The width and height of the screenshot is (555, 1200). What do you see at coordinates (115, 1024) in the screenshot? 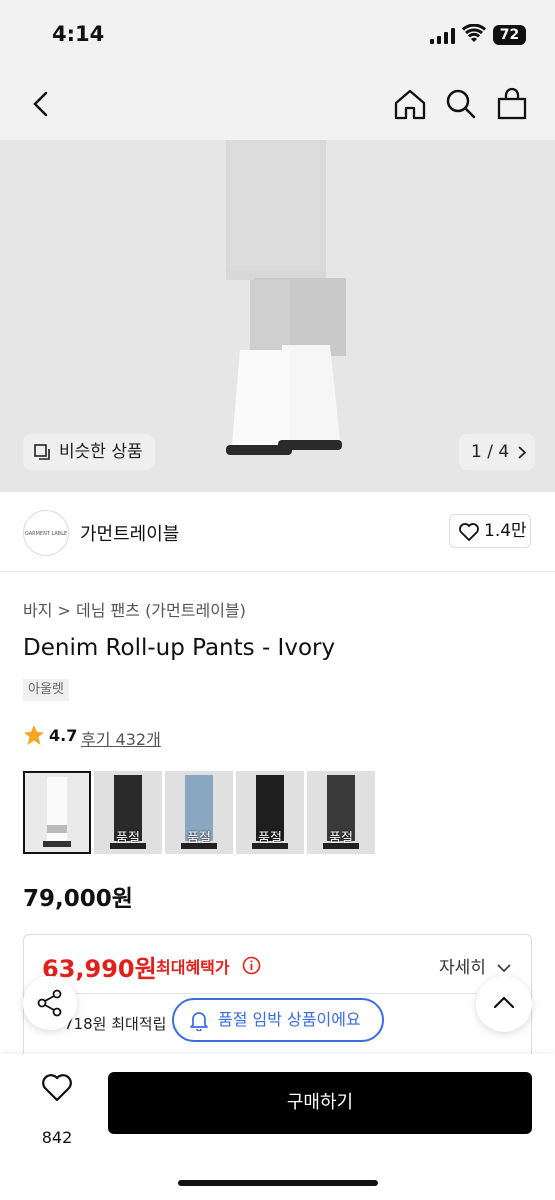
I see `max-points: 718원 최대적립` at bounding box center [115, 1024].